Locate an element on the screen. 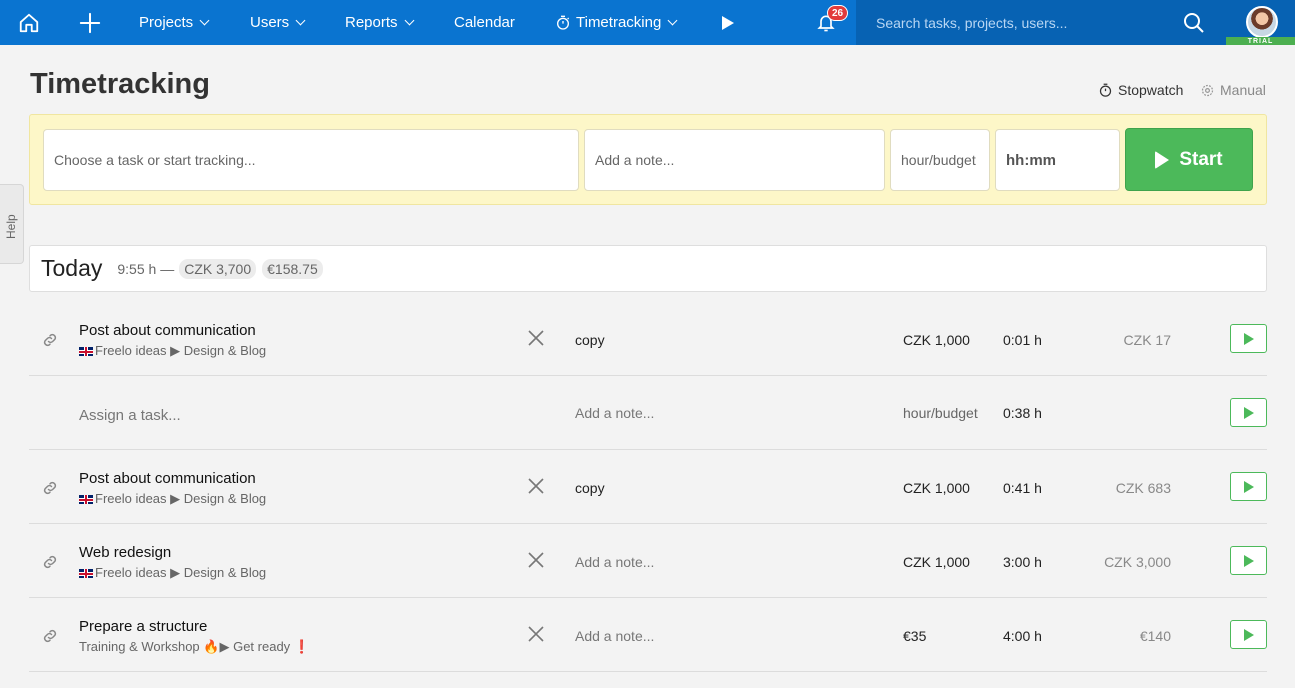 The image size is (1295, 688). entry-cost: CZK 683 is located at coordinates (1143, 488).